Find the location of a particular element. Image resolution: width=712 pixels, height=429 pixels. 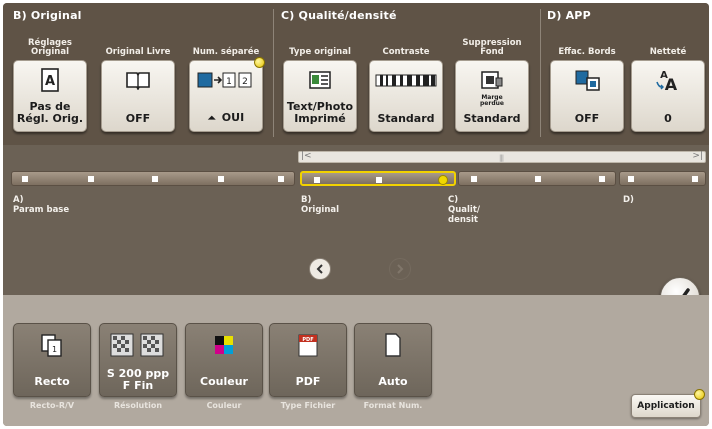

tile-caption: Type Fichier is located at coordinates (308, 405).